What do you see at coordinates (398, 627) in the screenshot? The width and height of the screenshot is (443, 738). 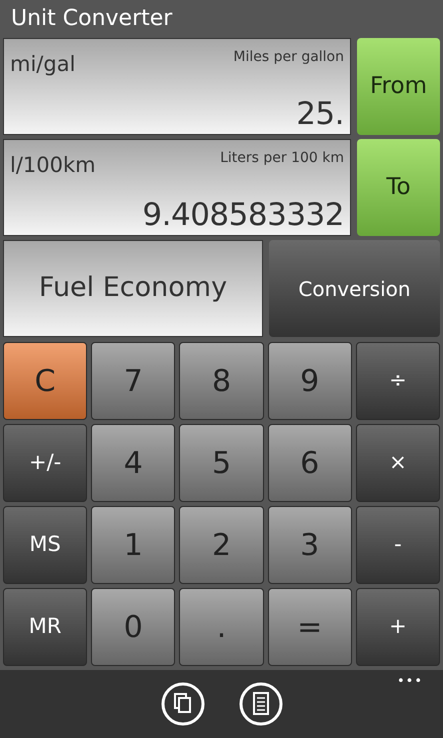 I see `operator-key: +` at bounding box center [398, 627].